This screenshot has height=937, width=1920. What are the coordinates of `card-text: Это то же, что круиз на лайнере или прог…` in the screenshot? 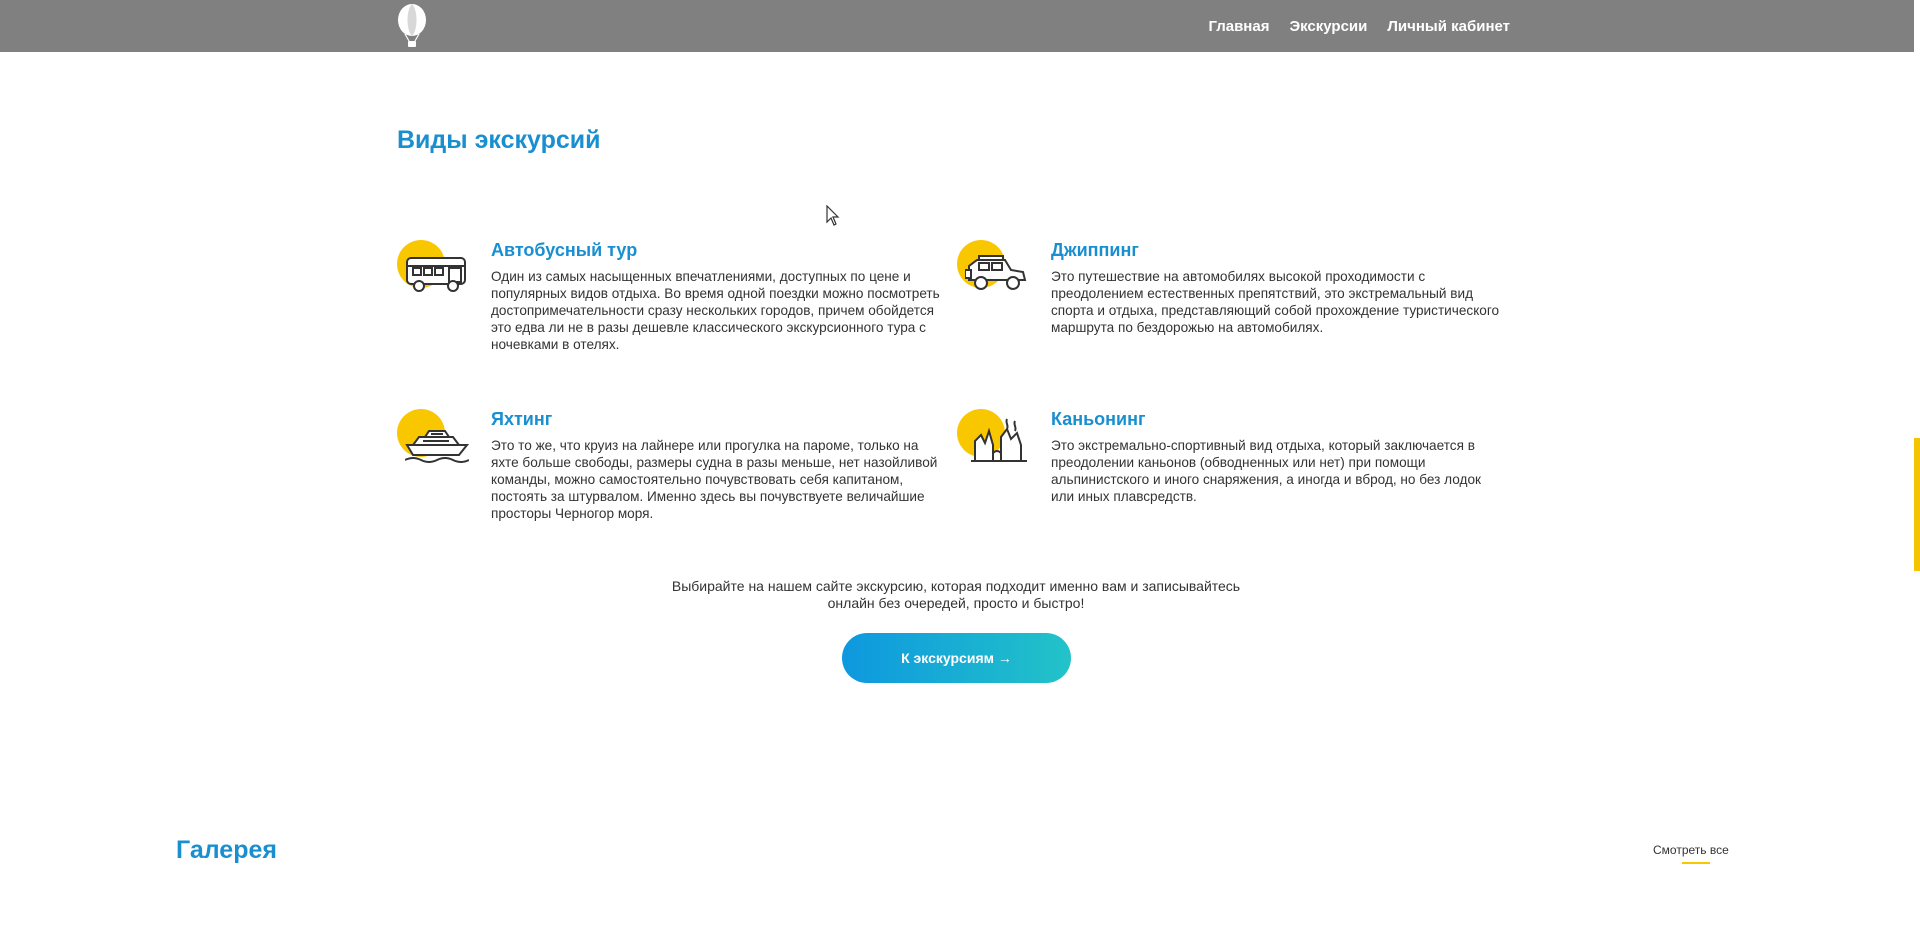 It's located at (714, 479).